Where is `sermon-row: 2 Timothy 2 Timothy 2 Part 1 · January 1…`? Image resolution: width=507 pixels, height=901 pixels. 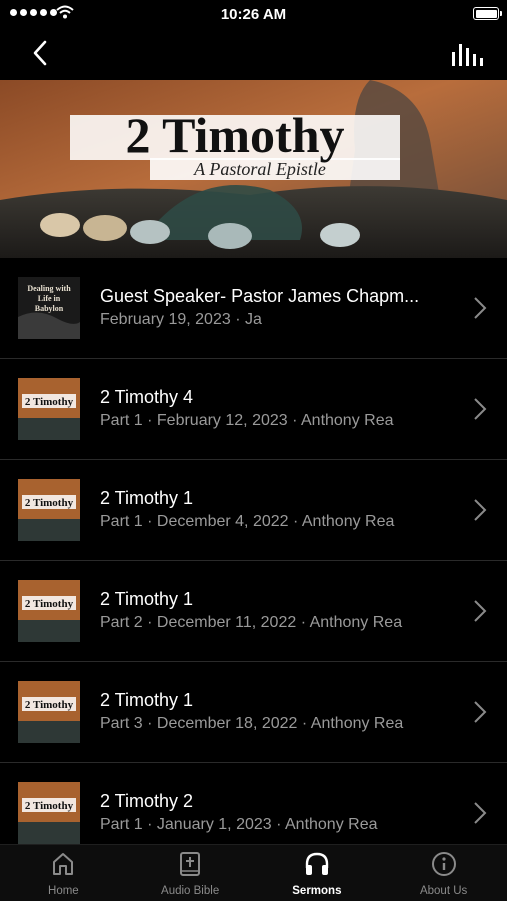
sermon-row: 2 Timothy 2 Timothy 2 Part 1 · January 1… is located at coordinates (253, 803).